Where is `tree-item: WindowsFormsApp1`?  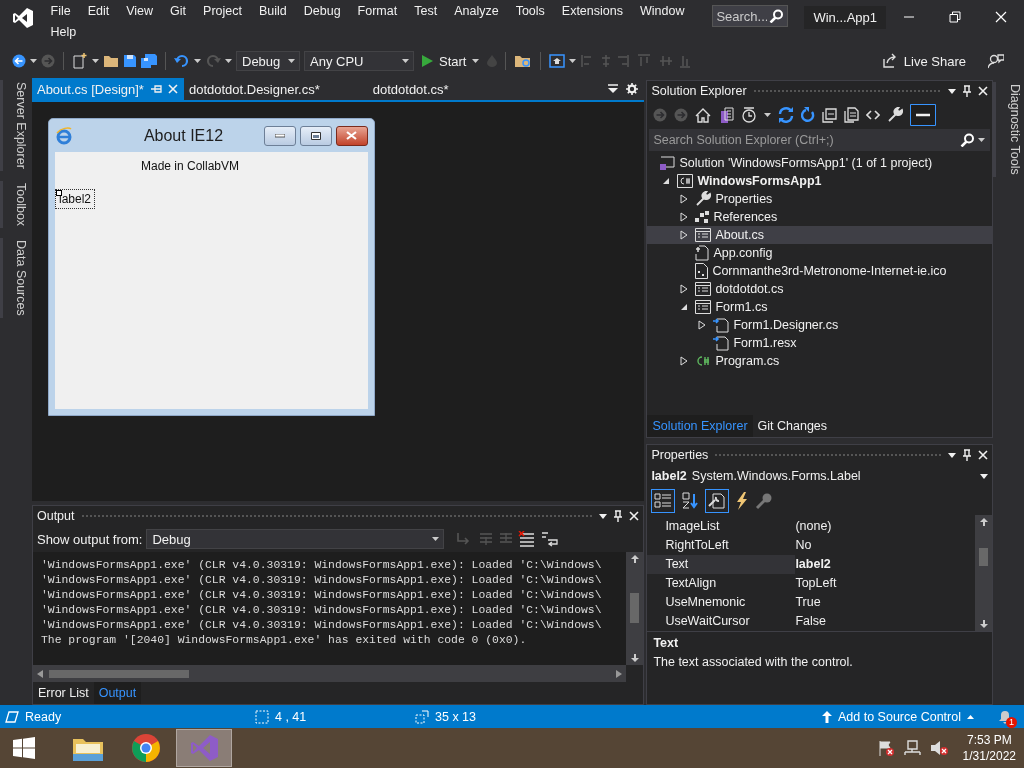
tree-item: WindowsFormsApp1 is located at coordinates (820, 181).